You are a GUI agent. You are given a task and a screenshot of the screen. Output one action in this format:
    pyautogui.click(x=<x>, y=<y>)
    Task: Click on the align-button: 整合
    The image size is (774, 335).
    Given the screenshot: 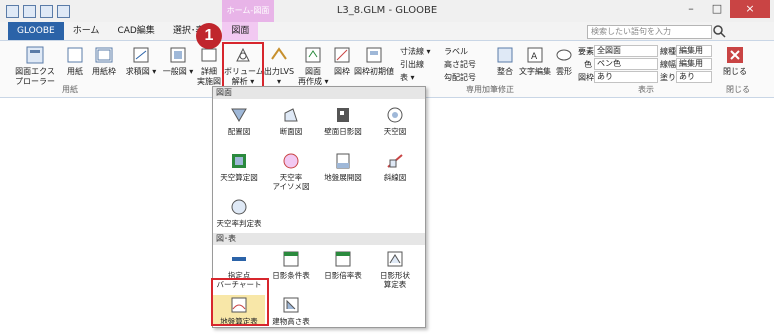 What is the action you would take?
    pyautogui.click(x=505, y=61)
    